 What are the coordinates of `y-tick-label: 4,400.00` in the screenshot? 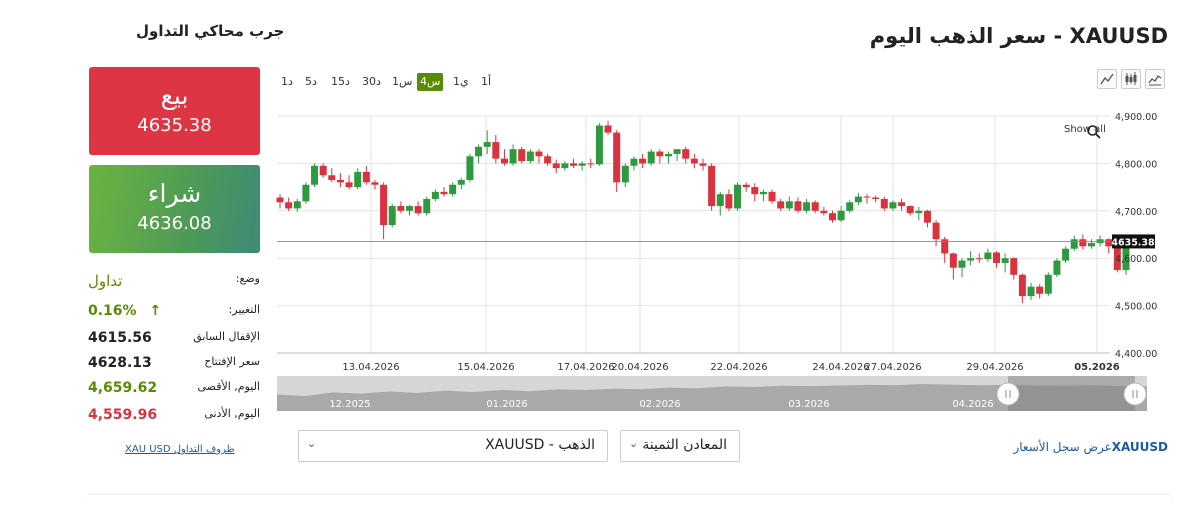 It's located at (1136, 354).